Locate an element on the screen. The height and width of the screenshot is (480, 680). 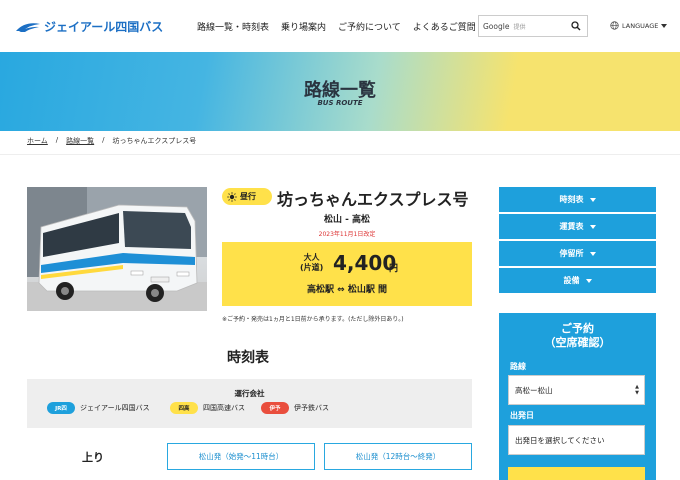
breadcrumb-routes: 路線一覧 is located at coordinates (80, 141).